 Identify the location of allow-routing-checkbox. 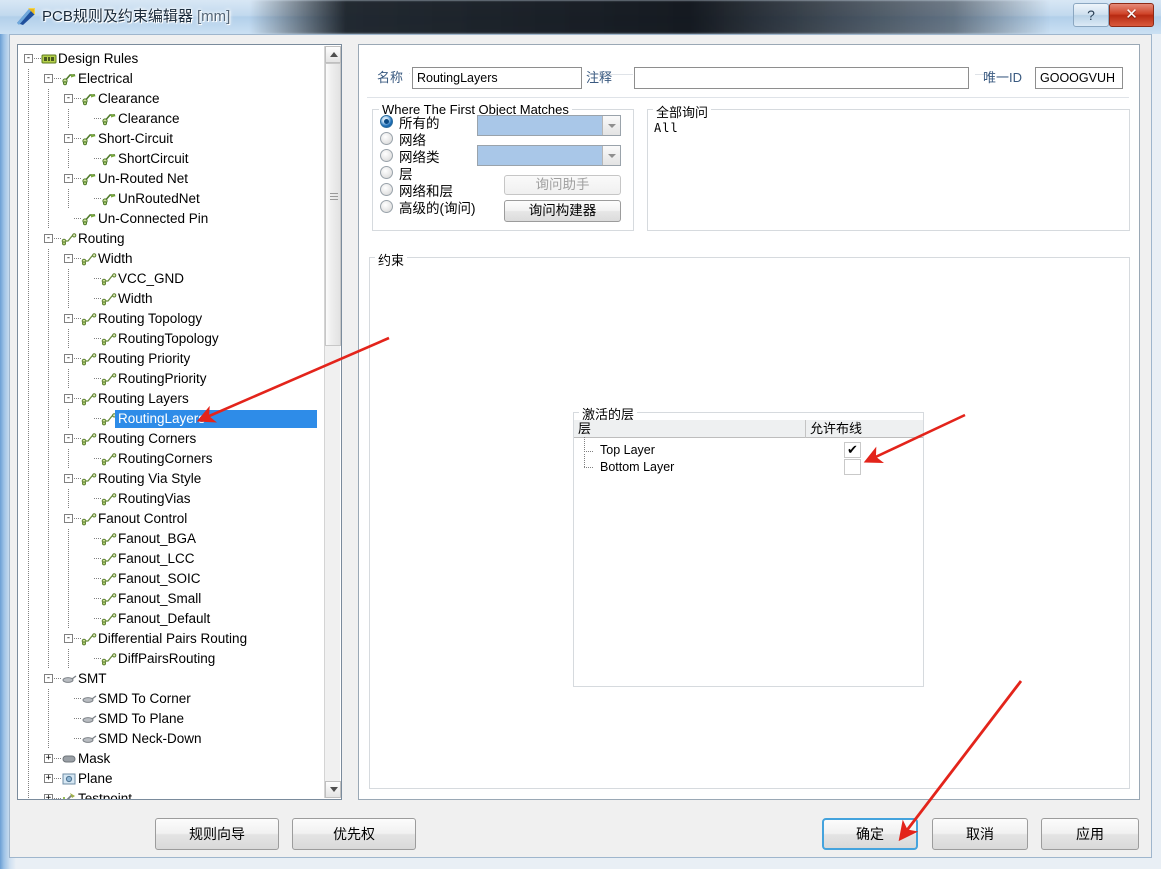
(852, 467).